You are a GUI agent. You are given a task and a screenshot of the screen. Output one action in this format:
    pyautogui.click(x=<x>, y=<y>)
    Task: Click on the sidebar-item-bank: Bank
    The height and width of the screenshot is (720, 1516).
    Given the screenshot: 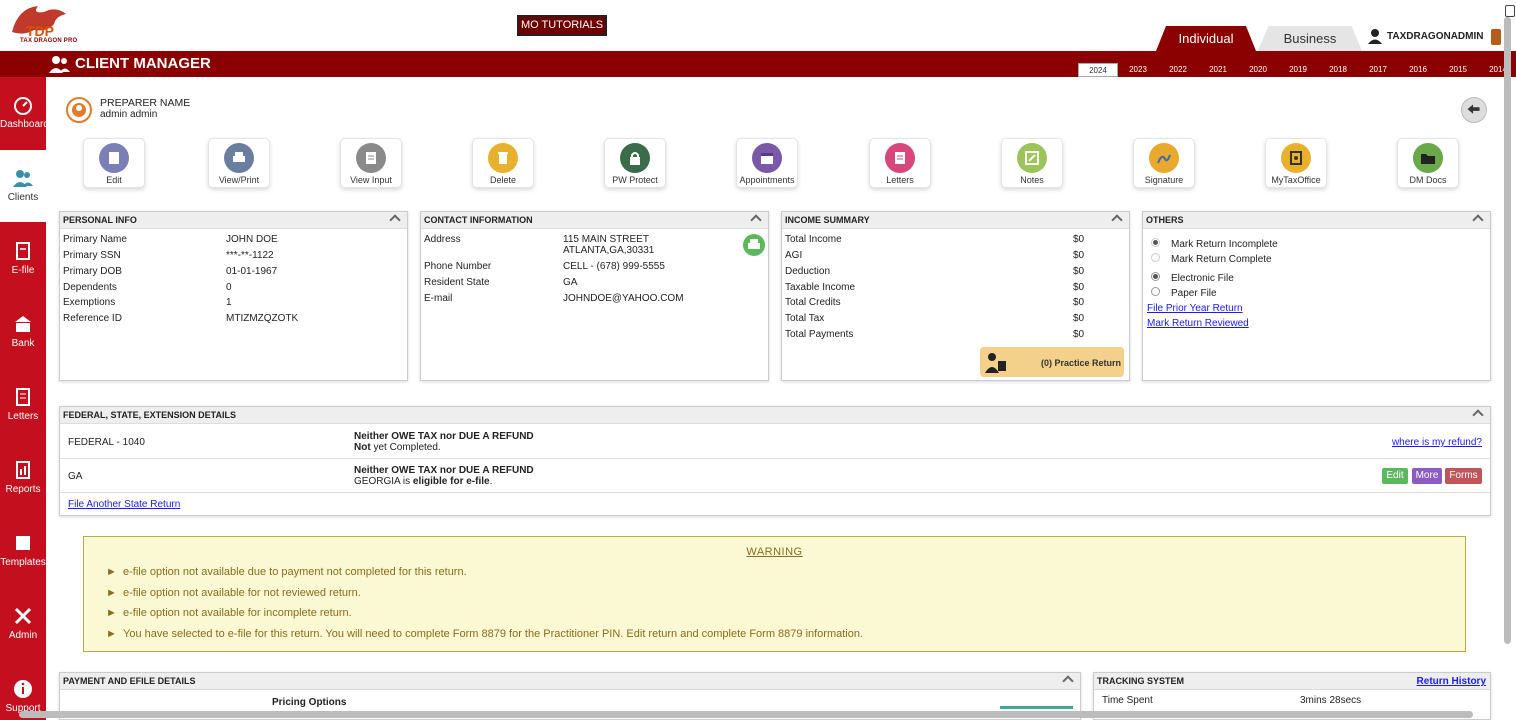 What is the action you would take?
    pyautogui.click(x=23, y=332)
    